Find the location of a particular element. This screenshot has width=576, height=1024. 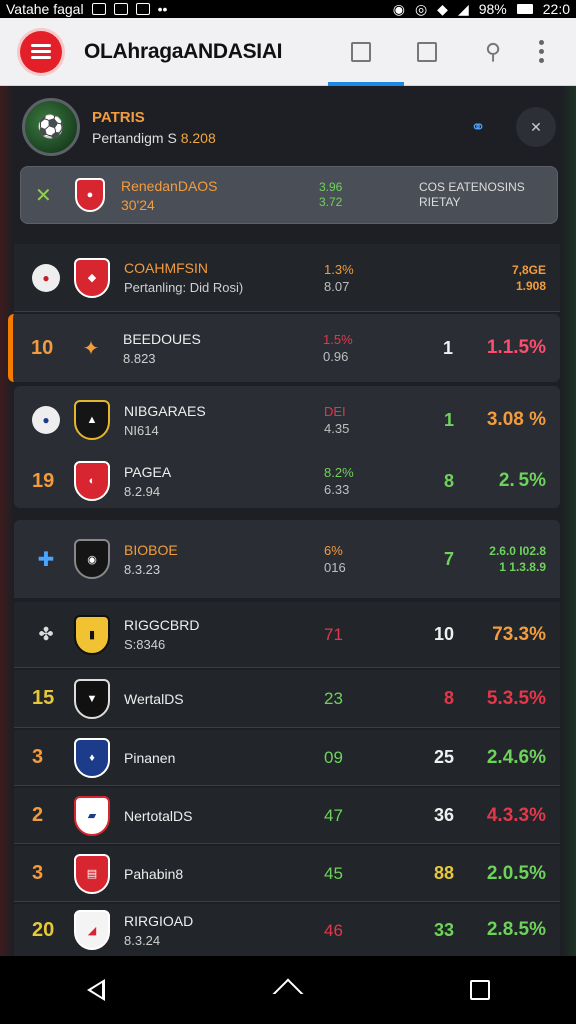

team-crest: ▤ is located at coordinates (92, 873).